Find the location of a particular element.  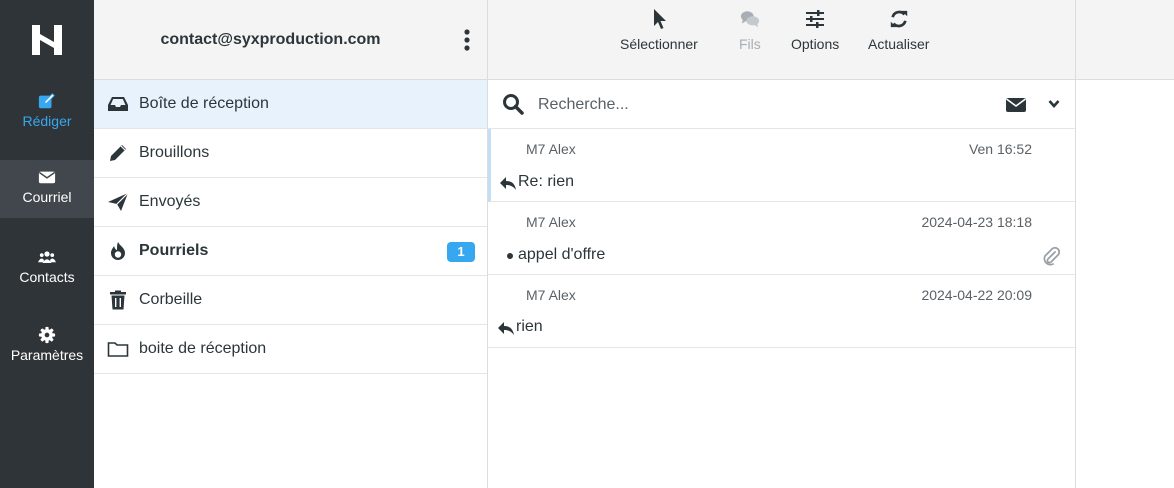

envelope-icon is located at coordinates (47, 177).